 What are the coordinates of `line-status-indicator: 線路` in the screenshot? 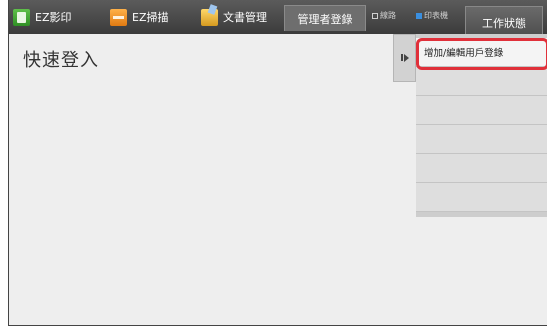 It's located at (384, 15).